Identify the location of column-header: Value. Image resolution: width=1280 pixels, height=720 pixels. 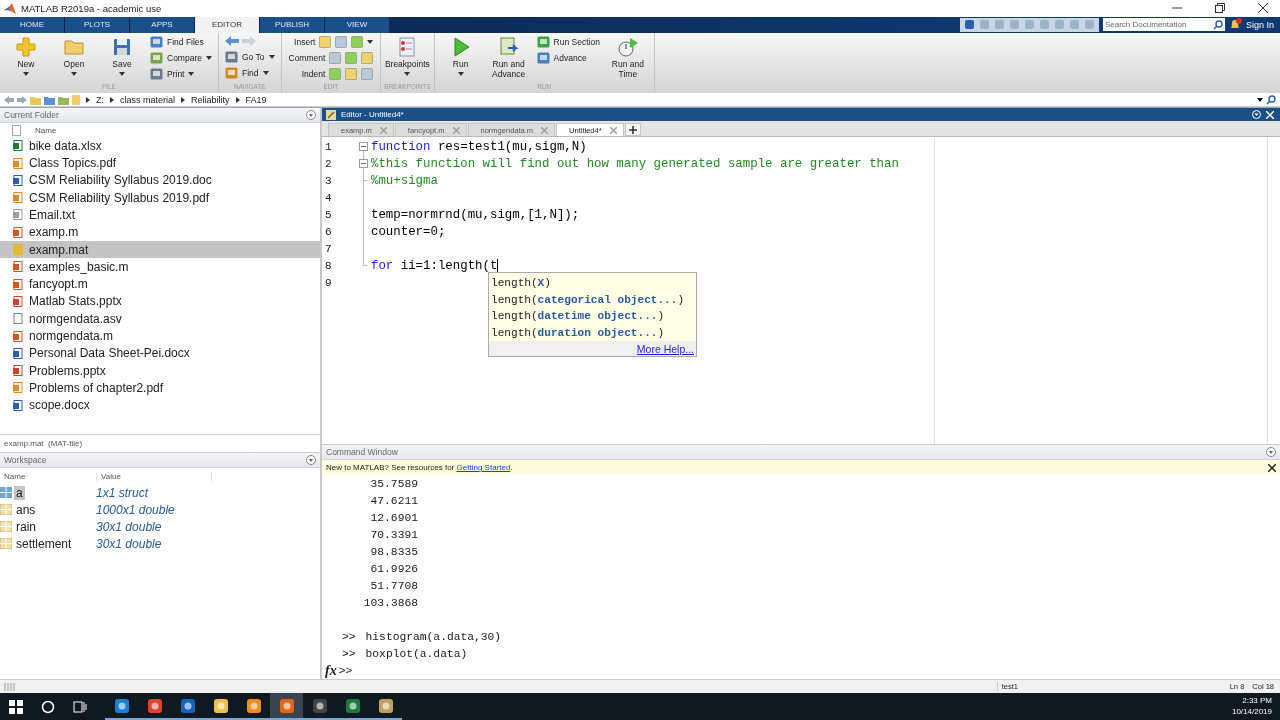
(154, 476).